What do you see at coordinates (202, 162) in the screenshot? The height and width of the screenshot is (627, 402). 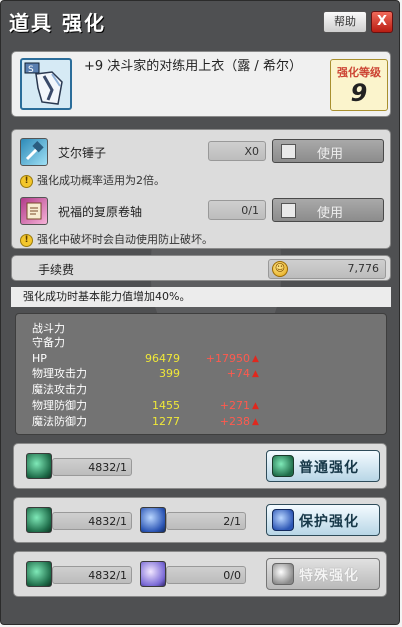 I see `material-row-hammer: 艾尔锤子 X0 使用 ! 强化成功概率适用为2倍。` at bounding box center [202, 162].